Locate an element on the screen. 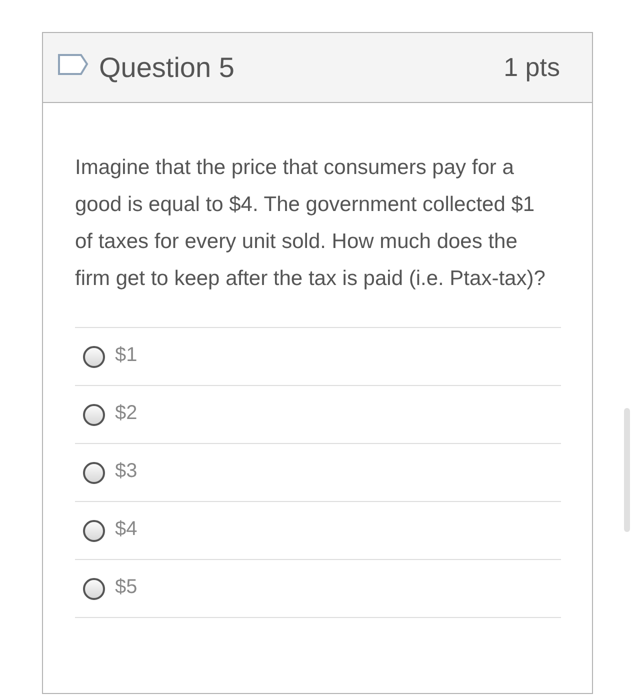 This screenshot has width=637, height=700. scrollbar is located at coordinates (627, 470).